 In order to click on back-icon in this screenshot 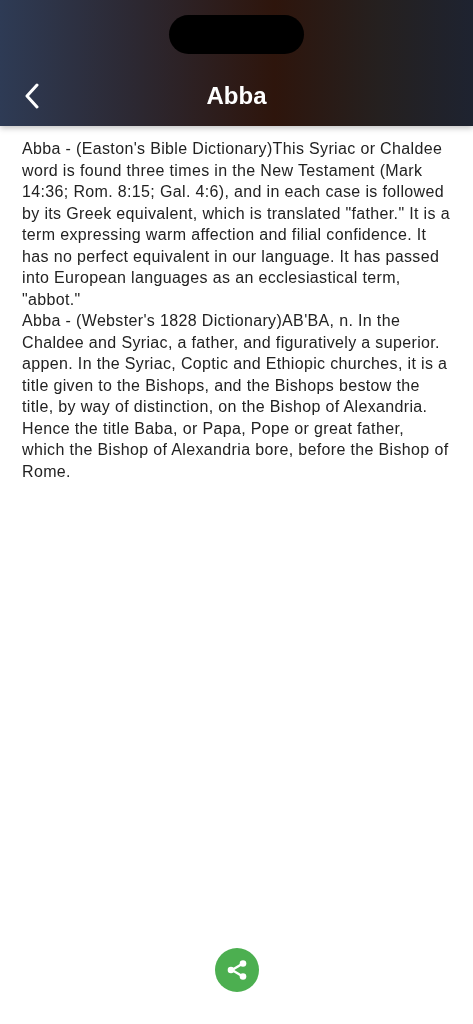, I will do `click(32, 96)`.